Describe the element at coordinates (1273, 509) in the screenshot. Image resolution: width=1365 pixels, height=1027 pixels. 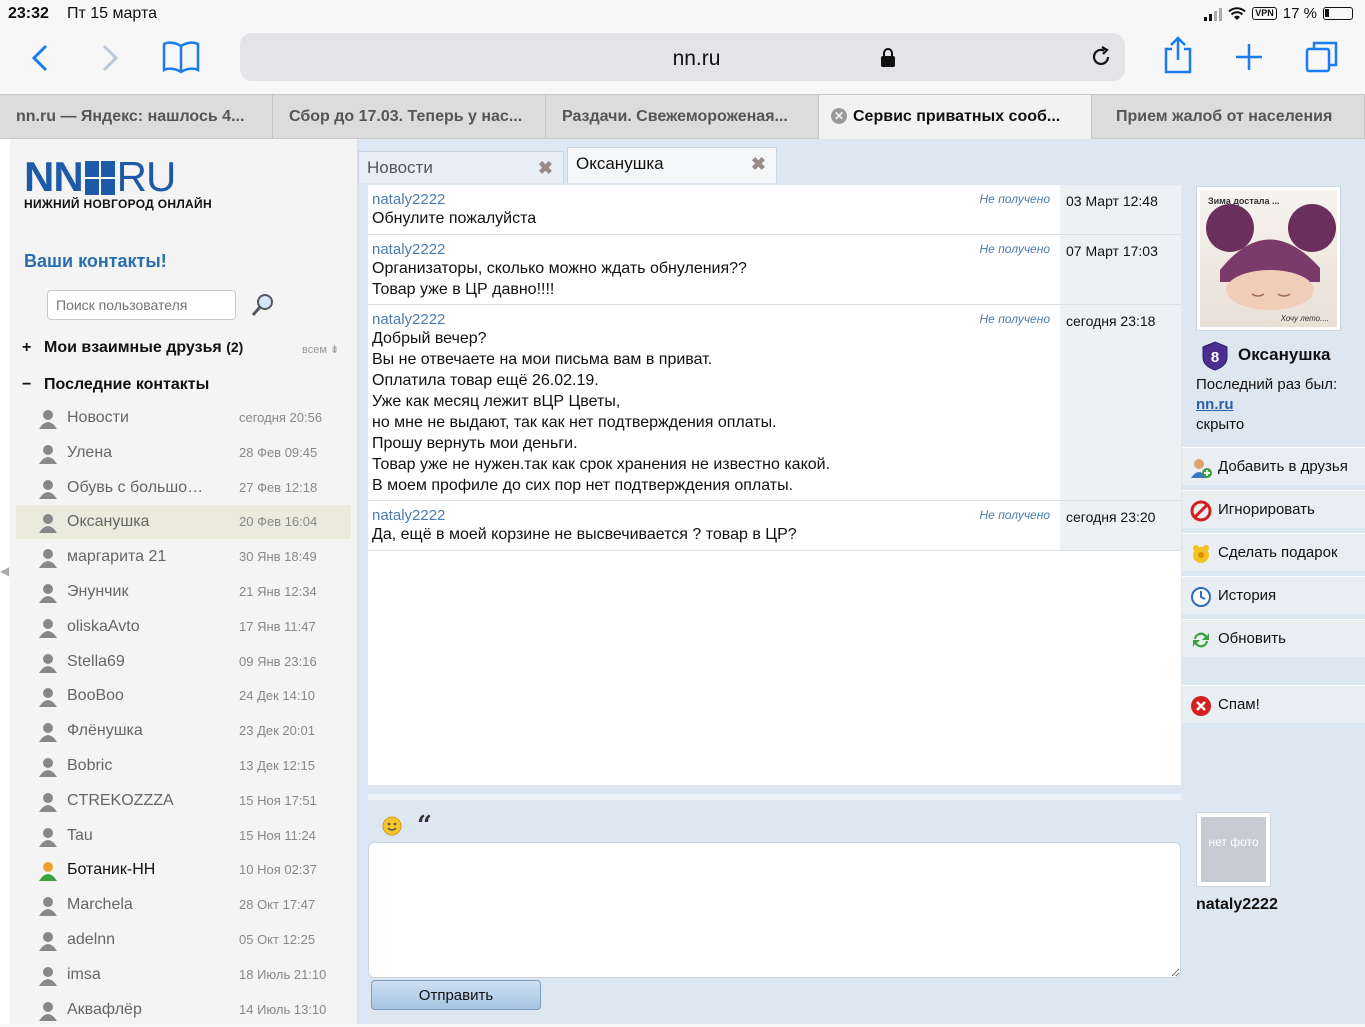
I see `ignore-button: Игнорировать` at that location.